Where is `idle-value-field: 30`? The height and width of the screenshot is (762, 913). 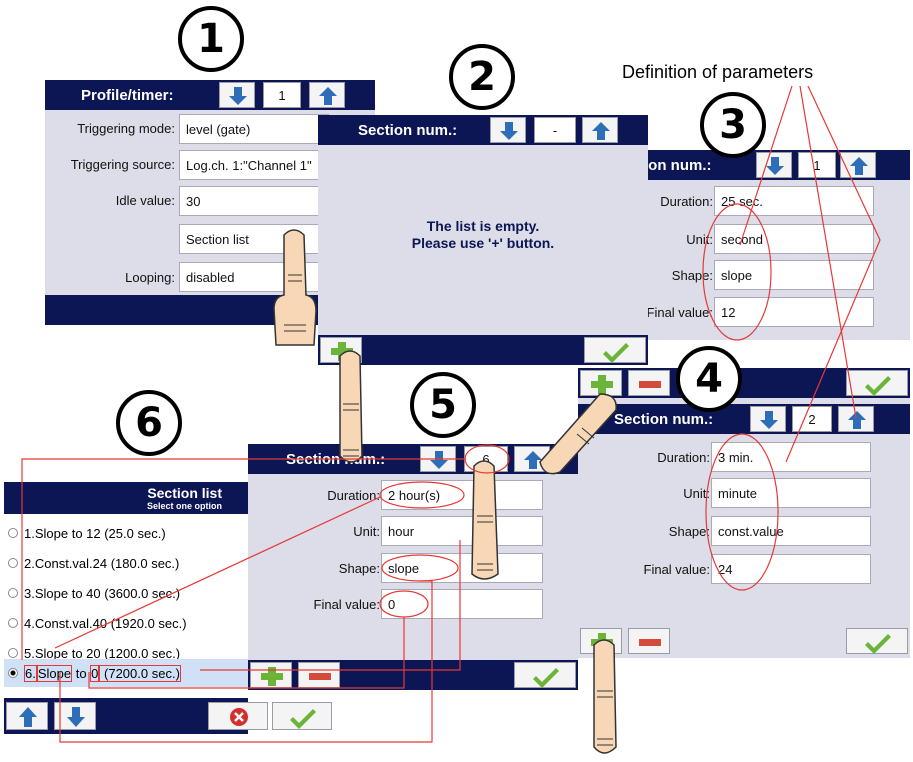
idle-value-field: 30 is located at coordinates (254, 201).